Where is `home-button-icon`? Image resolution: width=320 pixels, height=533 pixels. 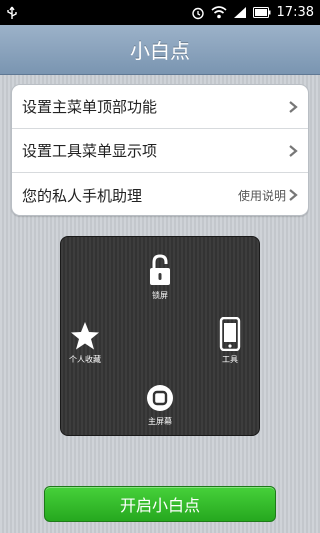 home-button-icon is located at coordinates (160, 398).